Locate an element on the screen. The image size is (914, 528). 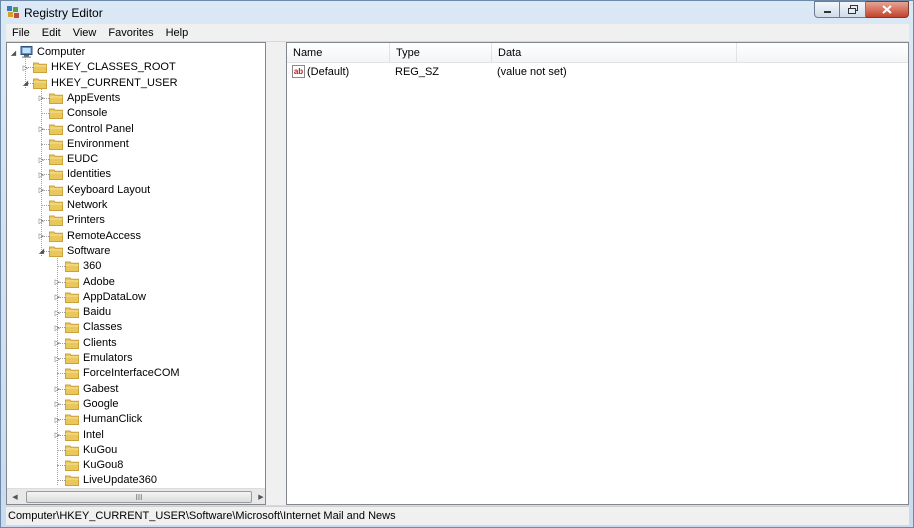
tree-item: ▷ AppDataLow is located at coordinates (136, 297).